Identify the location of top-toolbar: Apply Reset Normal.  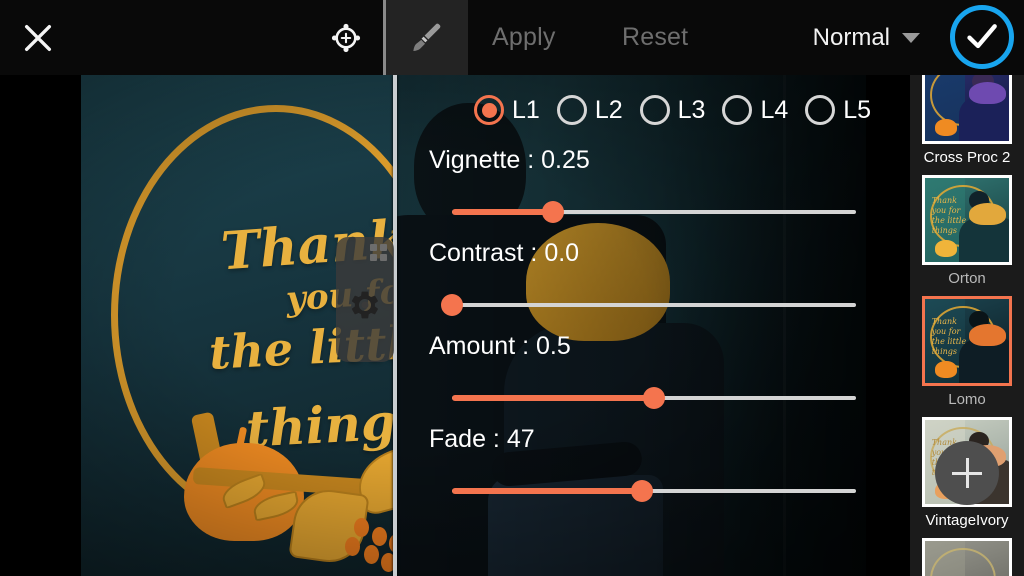
(512, 37).